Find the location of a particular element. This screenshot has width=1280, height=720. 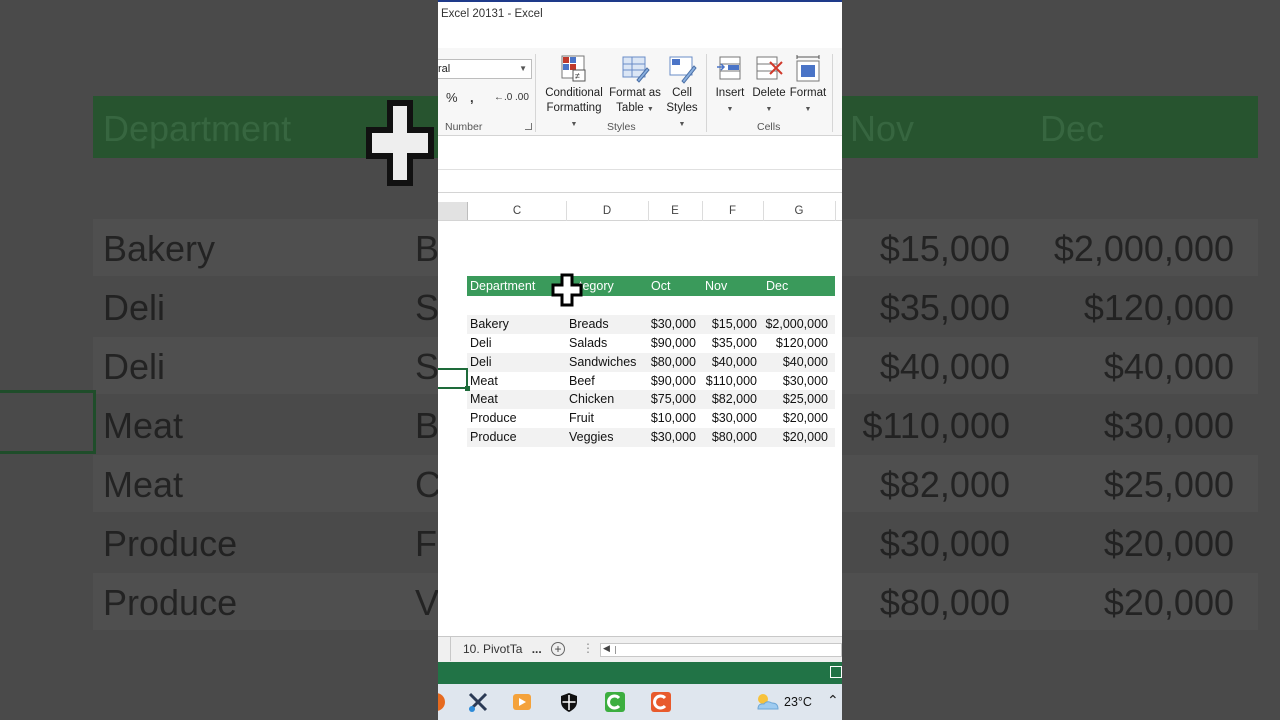

cell-category: Chicken is located at coordinates (591, 399).